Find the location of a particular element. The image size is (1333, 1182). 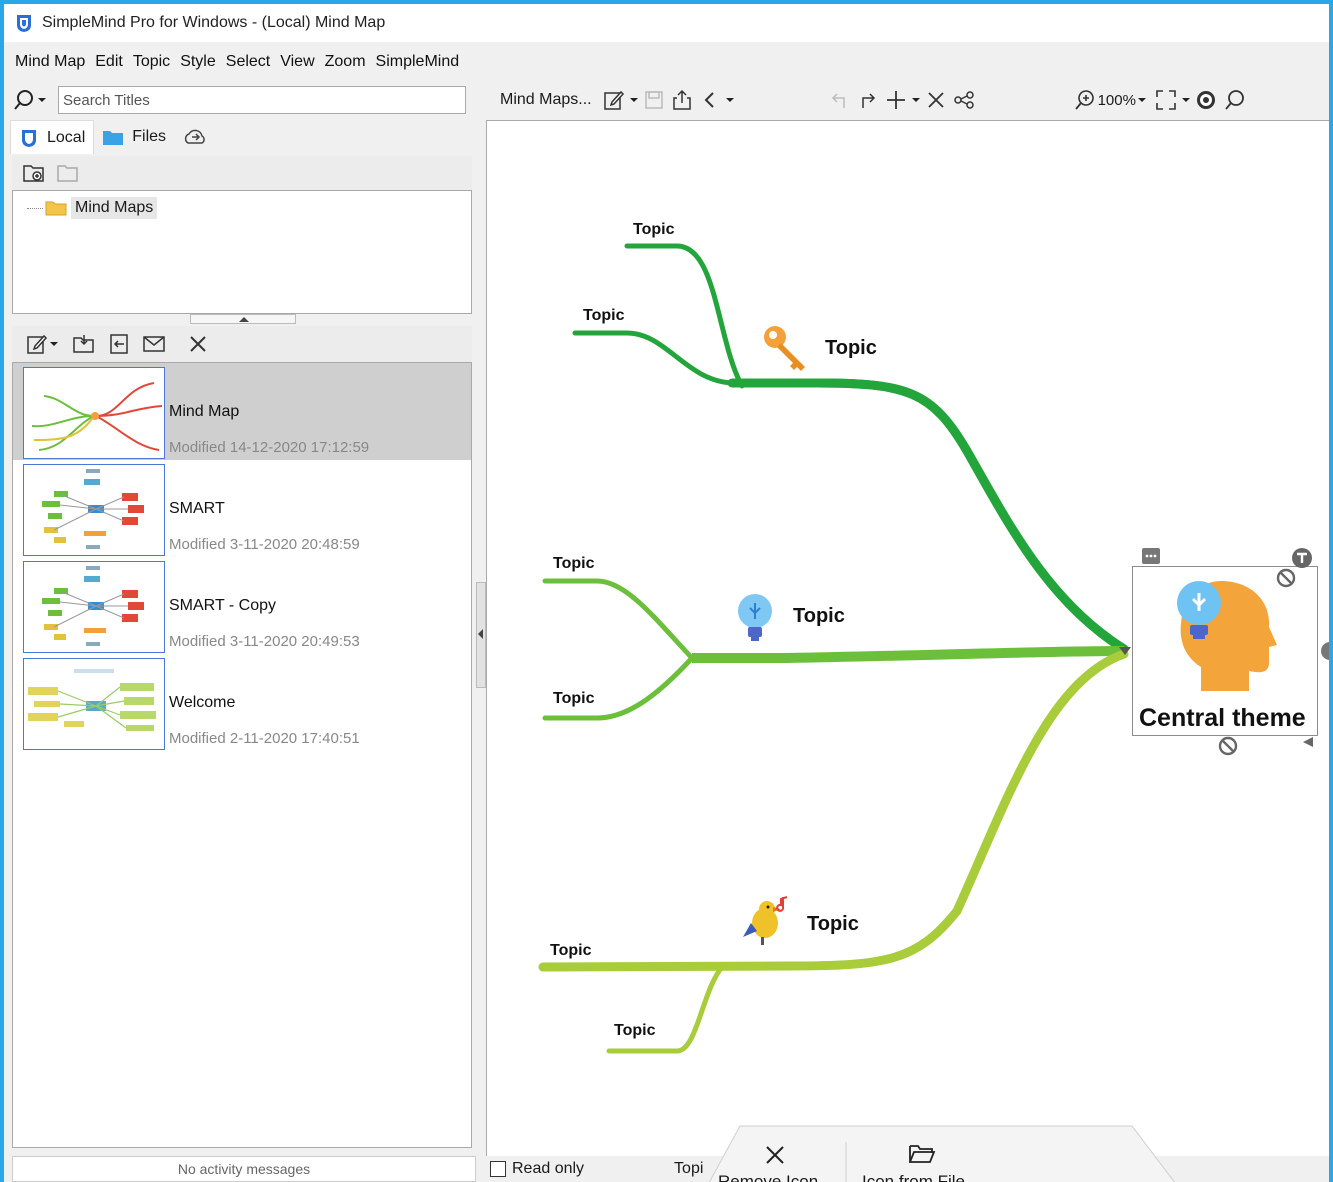

activity-status: No activity messages is located at coordinates (244, 1169).